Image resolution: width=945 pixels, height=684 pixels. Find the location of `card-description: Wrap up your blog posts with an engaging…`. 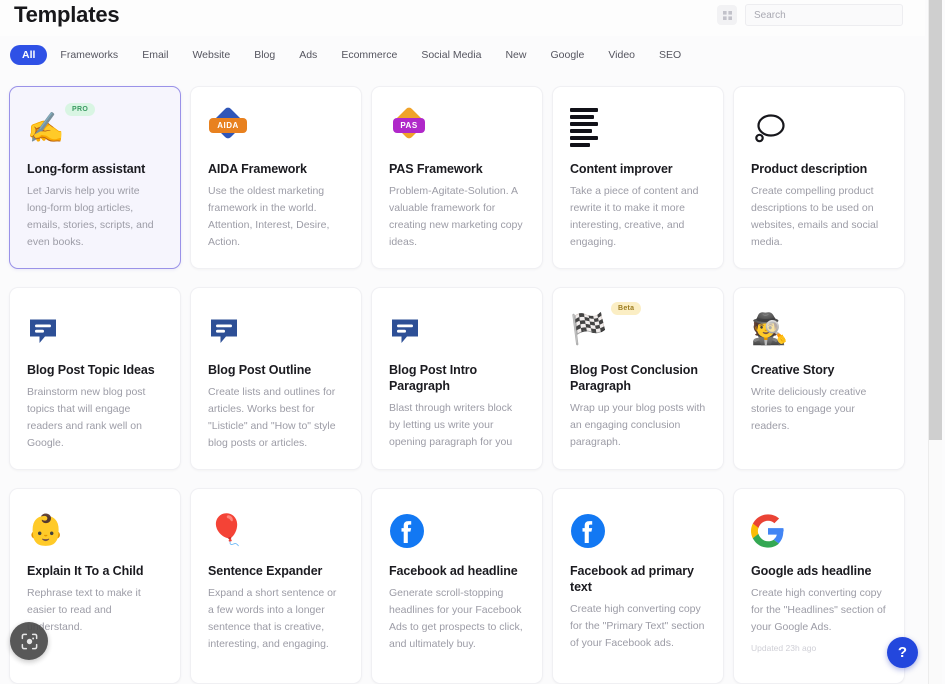

card-description: Wrap up your blog posts with an engaging… is located at coordinates (638, 425).